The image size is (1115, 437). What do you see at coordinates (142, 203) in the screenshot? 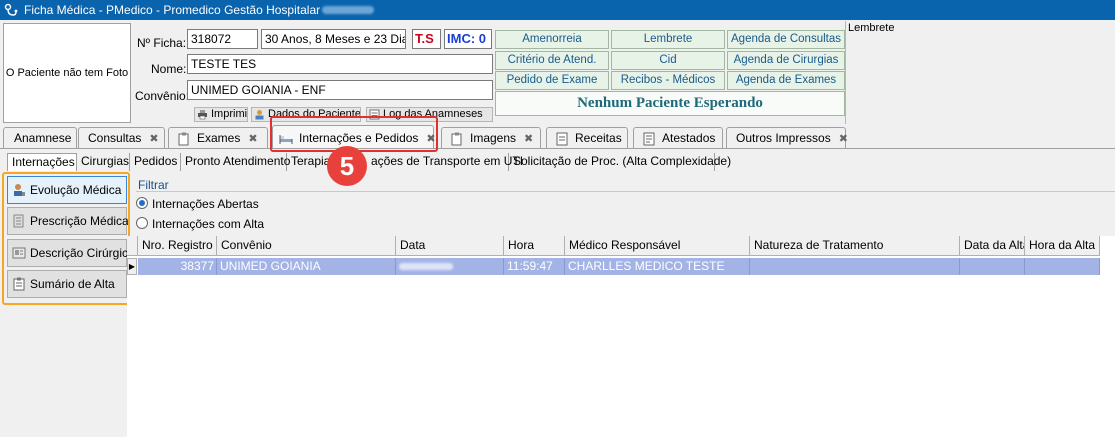
I see `radio-selected-icon` at bounding box center [142, 203].